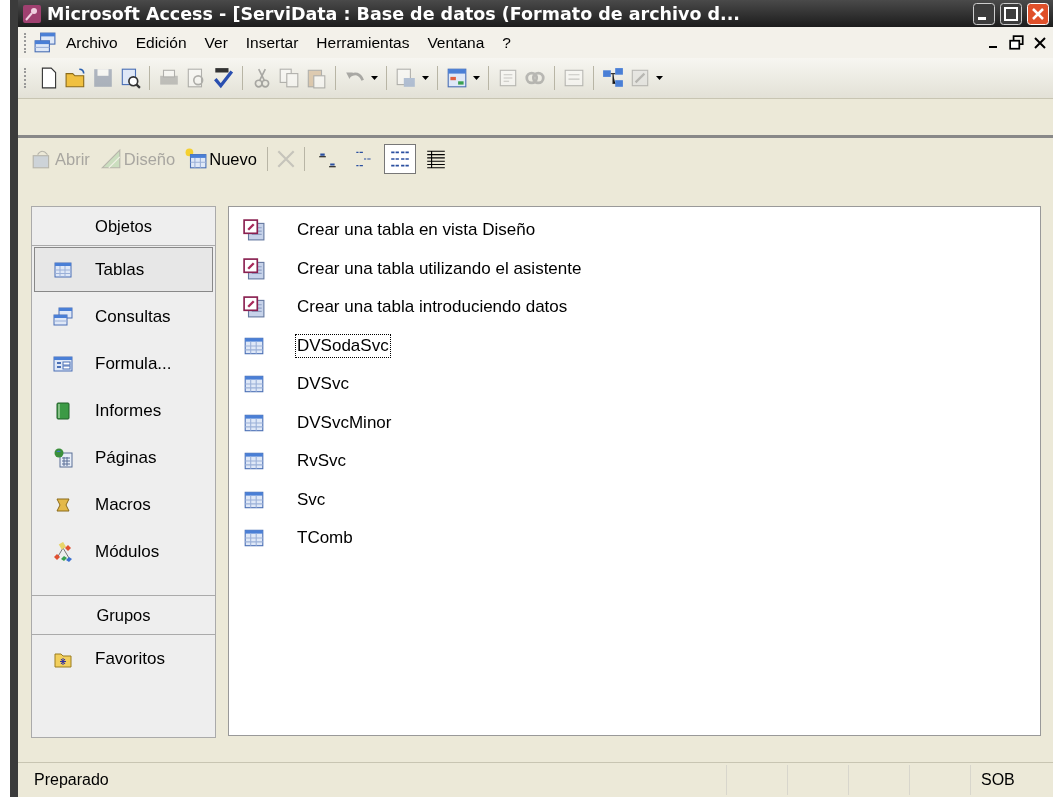 The width and height of the screenshot is (1053, 797). Describe the element at coordinates (638, 461) in the screenshot. I see `list-item: RvSvc` at that location.